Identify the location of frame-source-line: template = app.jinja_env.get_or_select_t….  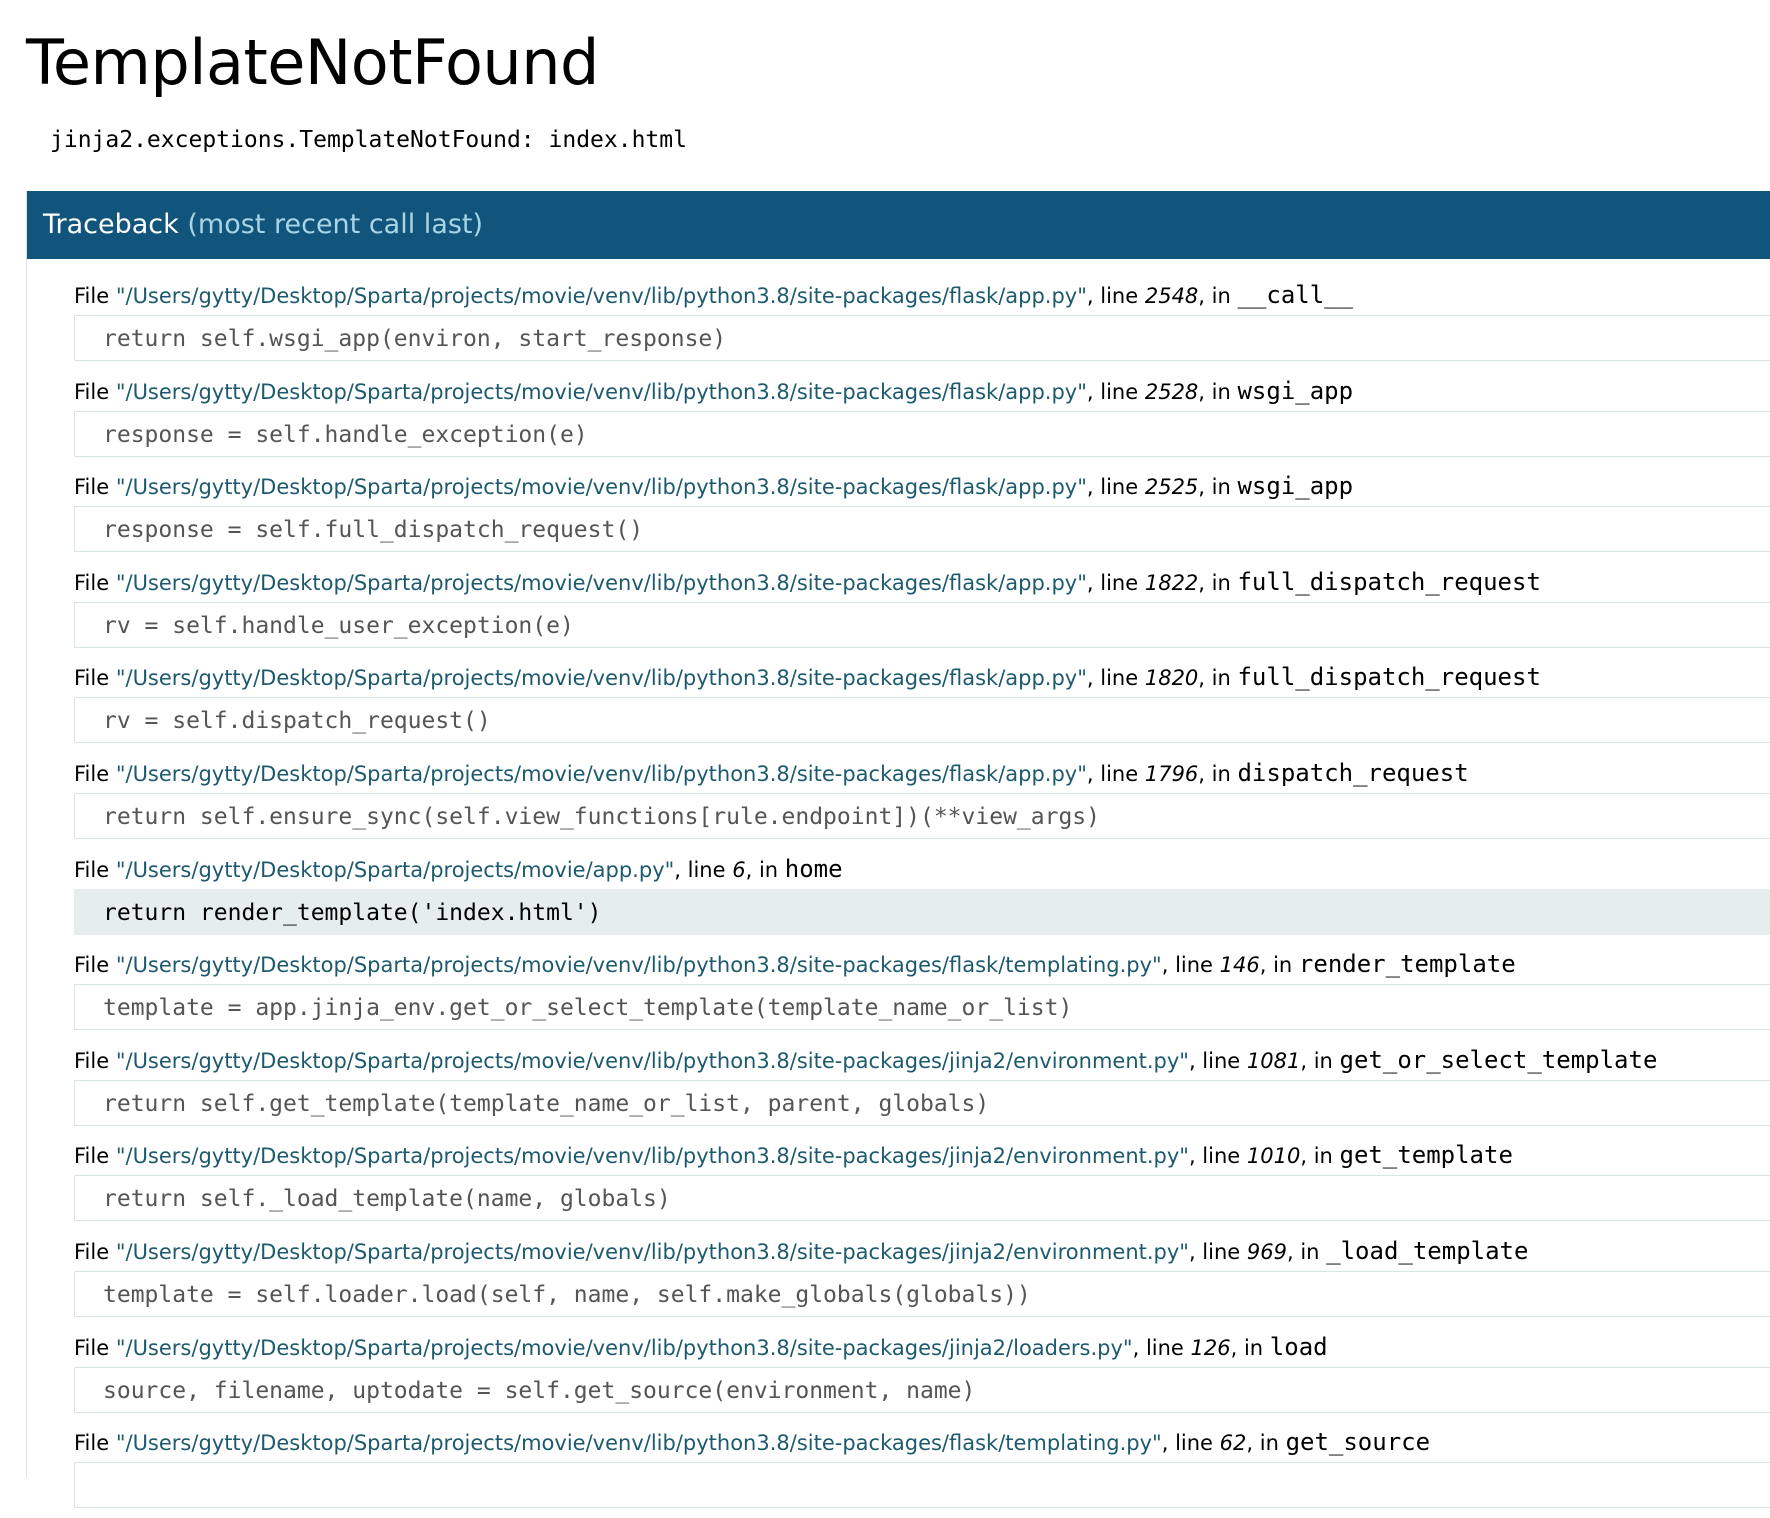
(922, 1007).